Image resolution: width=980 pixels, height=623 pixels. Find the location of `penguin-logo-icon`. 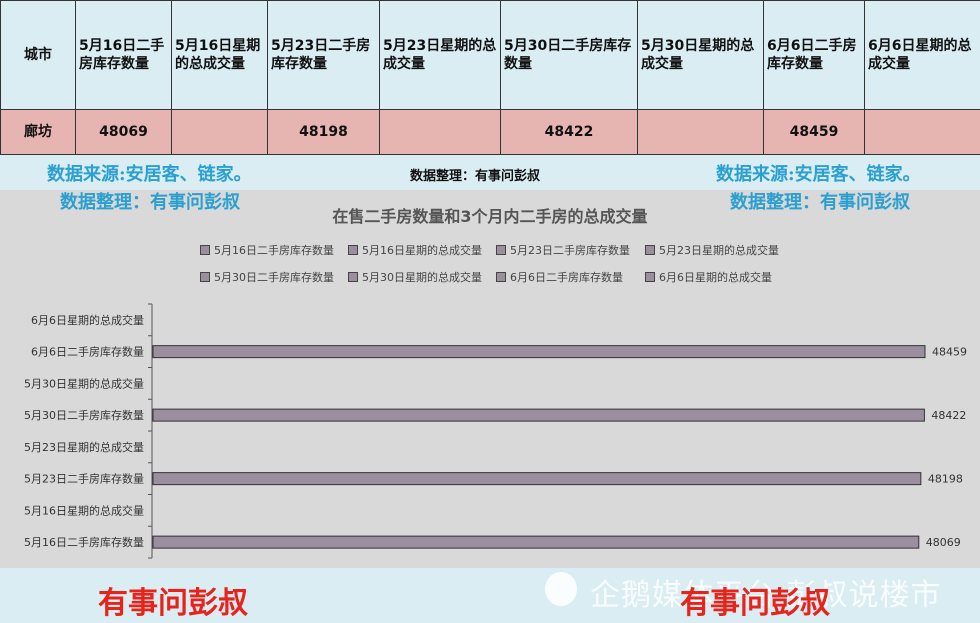

penguin-logo-icon is located at coordinates (561, 589).